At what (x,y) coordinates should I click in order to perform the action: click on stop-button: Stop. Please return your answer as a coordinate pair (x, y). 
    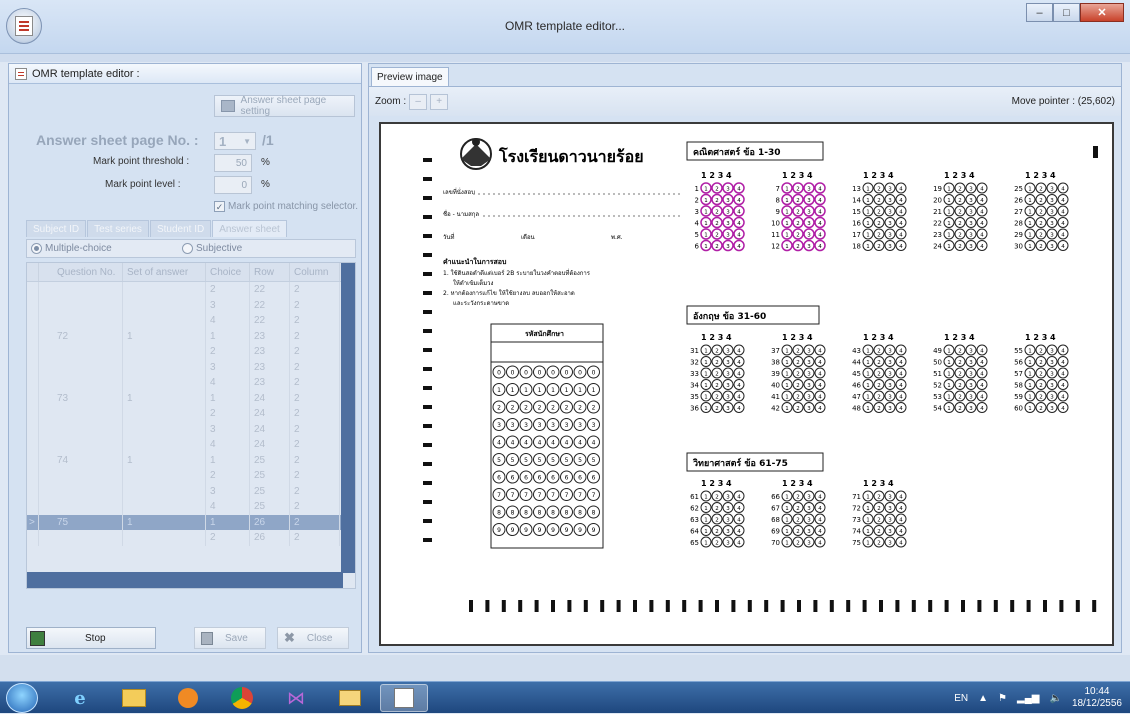
    Looking at the image, I should click on (91, 638).